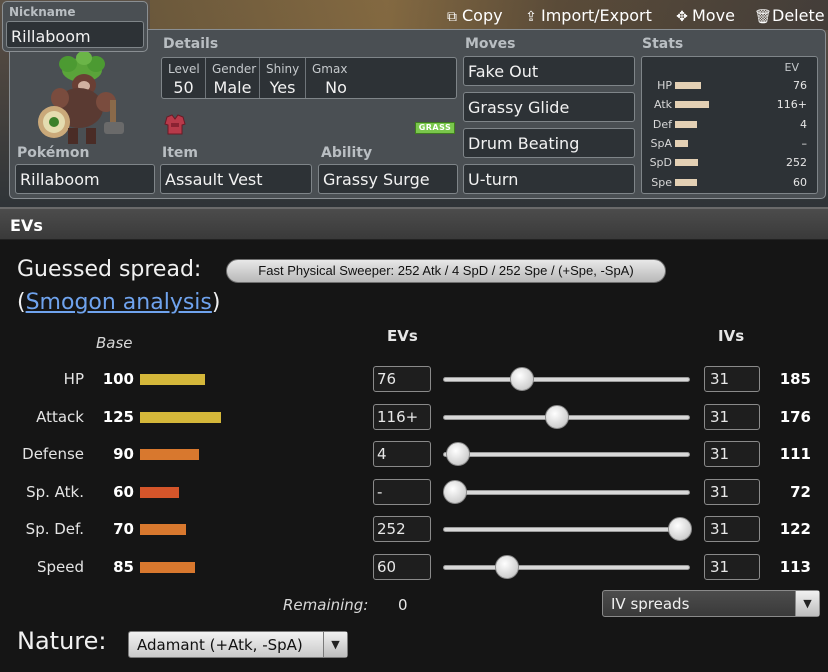  What do you see at coordinates (402, 567) in the screenshot?
I see `ev-input: 60` at bounding box center [402, 567].